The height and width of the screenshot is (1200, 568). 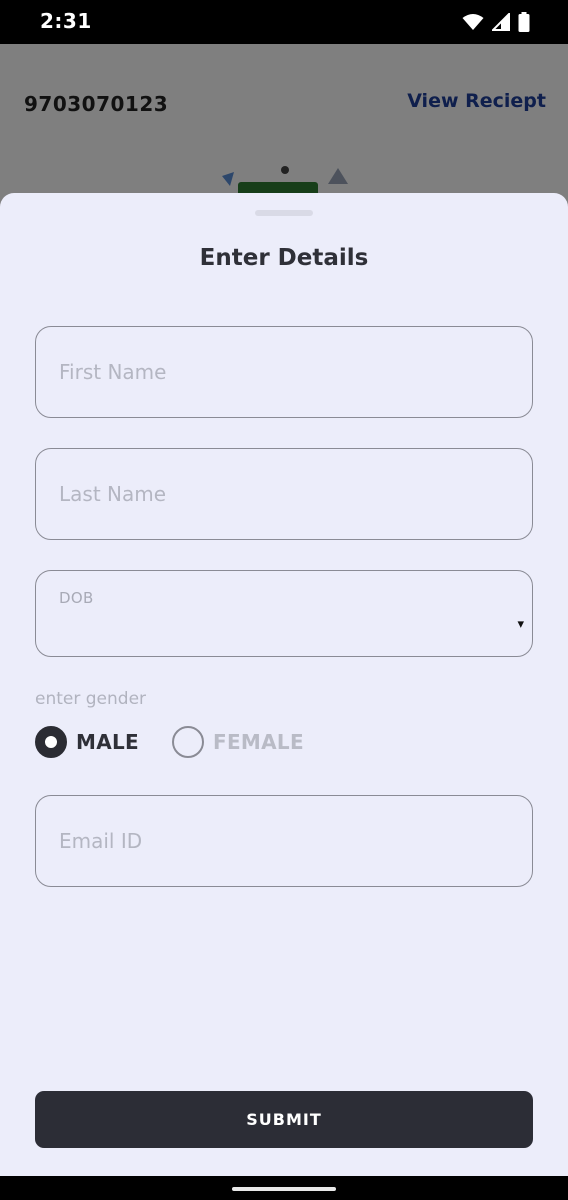 I want to click on first-name-field, so click(x=284, y=372).